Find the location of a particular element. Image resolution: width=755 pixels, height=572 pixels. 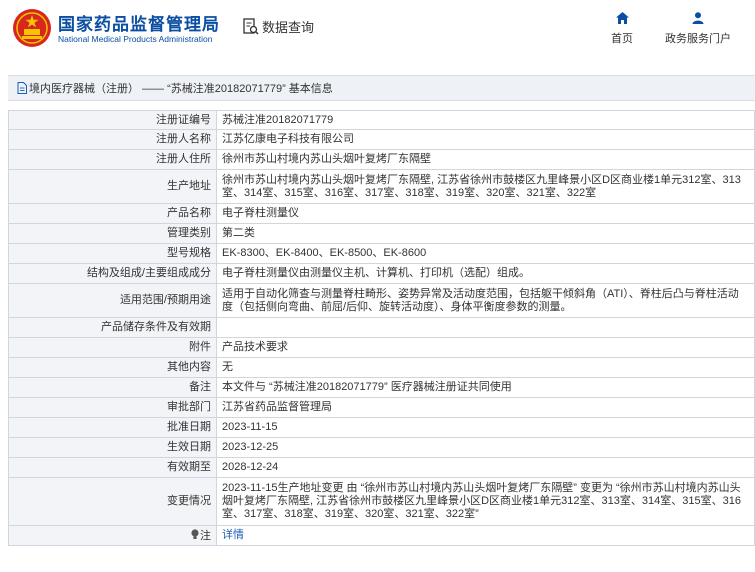

row-label: 管理类别 is located at coordinates (112, 233).